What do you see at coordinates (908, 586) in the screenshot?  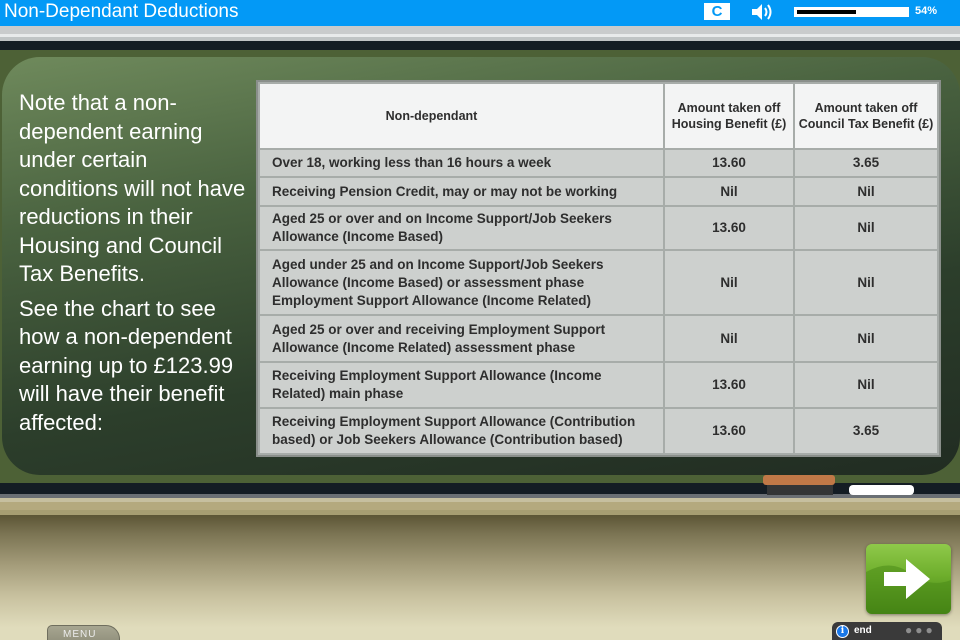 I see `arrow-right-icon` at bounding box center [908, 586].